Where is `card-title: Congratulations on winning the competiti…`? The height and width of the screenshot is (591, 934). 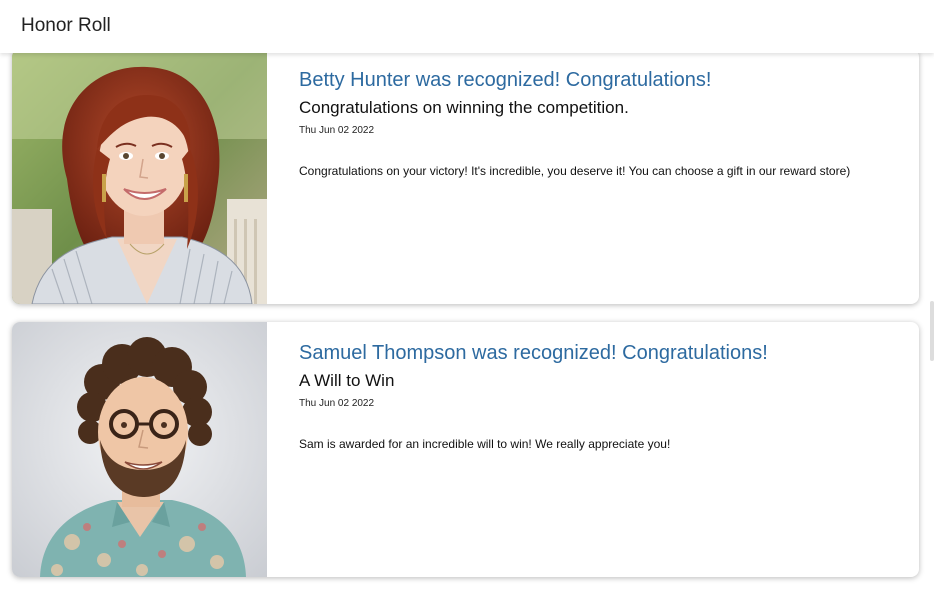 card-title: Congratulations on winning the competiti… is located at coordinates (464, 107).